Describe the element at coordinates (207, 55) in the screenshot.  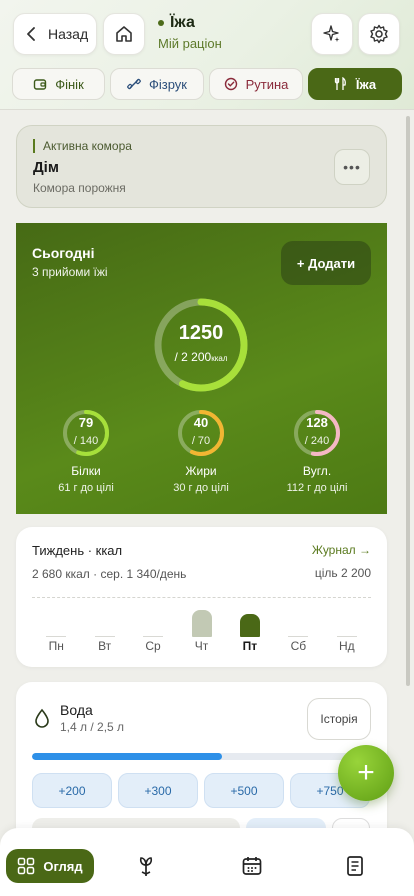
I see `app-header: Назад Їжа Мій раціон Фінік Фізрук Рутина` at that location.